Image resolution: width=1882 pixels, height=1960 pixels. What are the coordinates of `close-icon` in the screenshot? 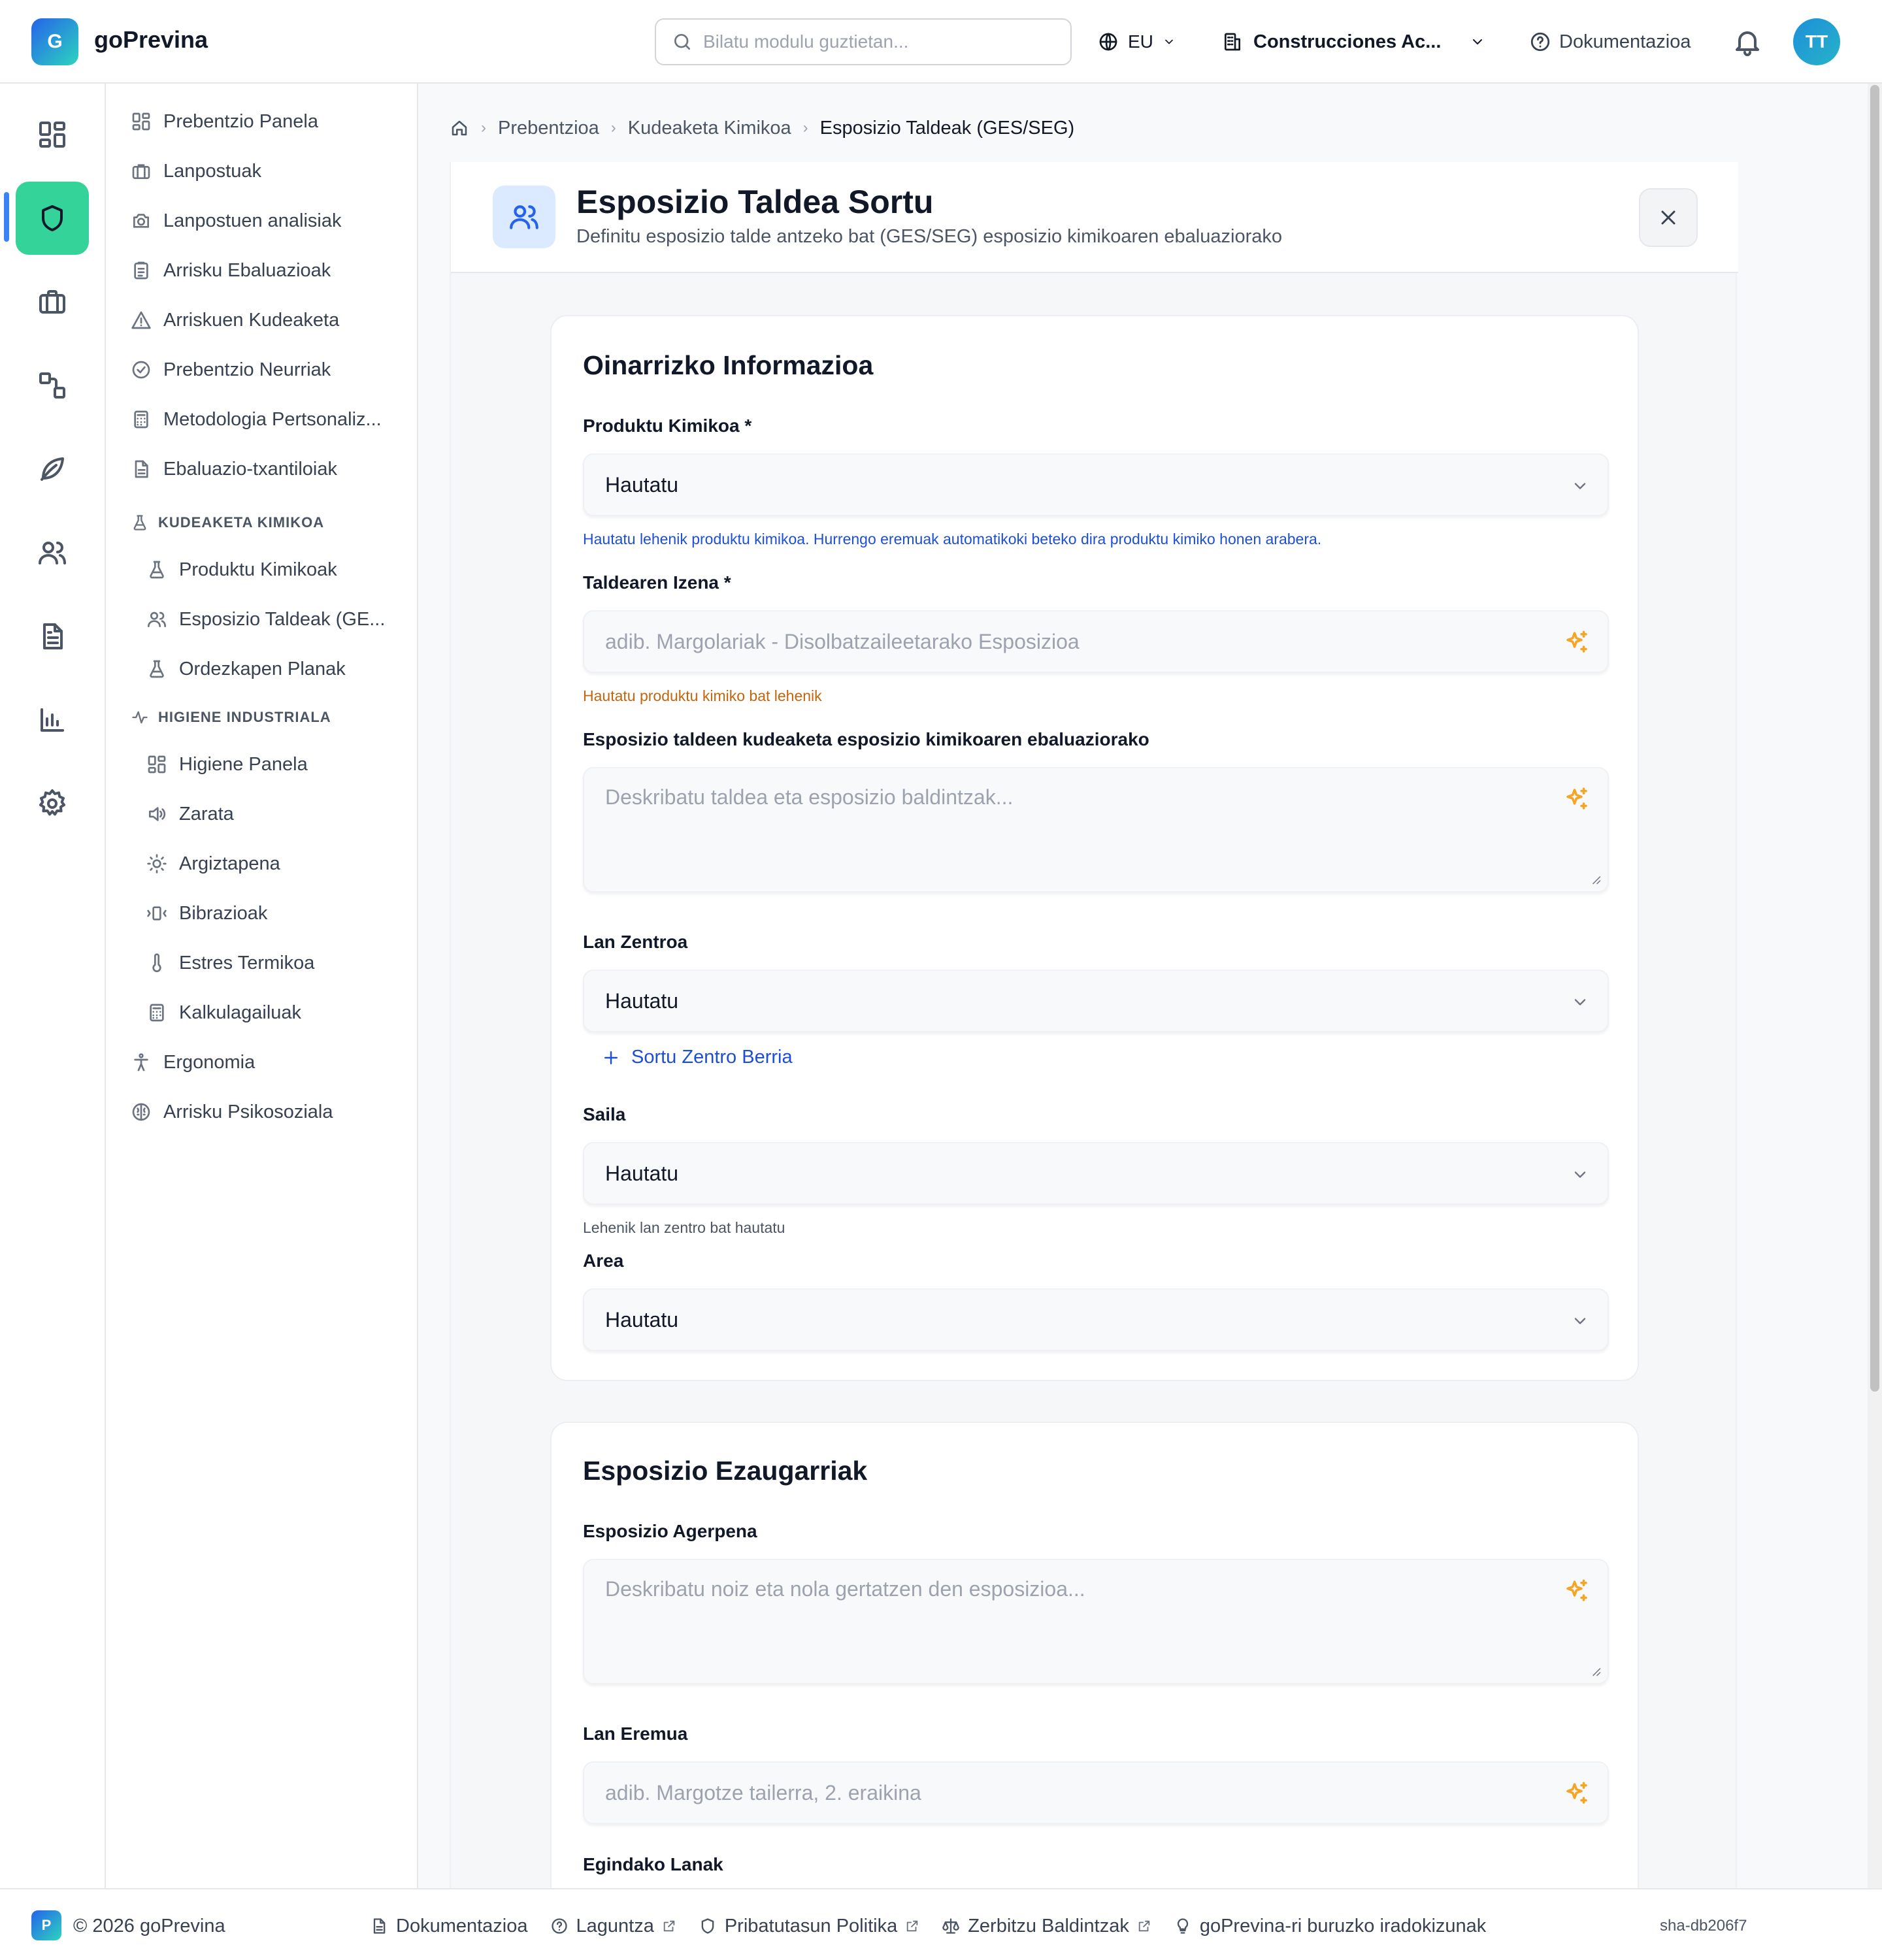 It's located at (1669, 217).